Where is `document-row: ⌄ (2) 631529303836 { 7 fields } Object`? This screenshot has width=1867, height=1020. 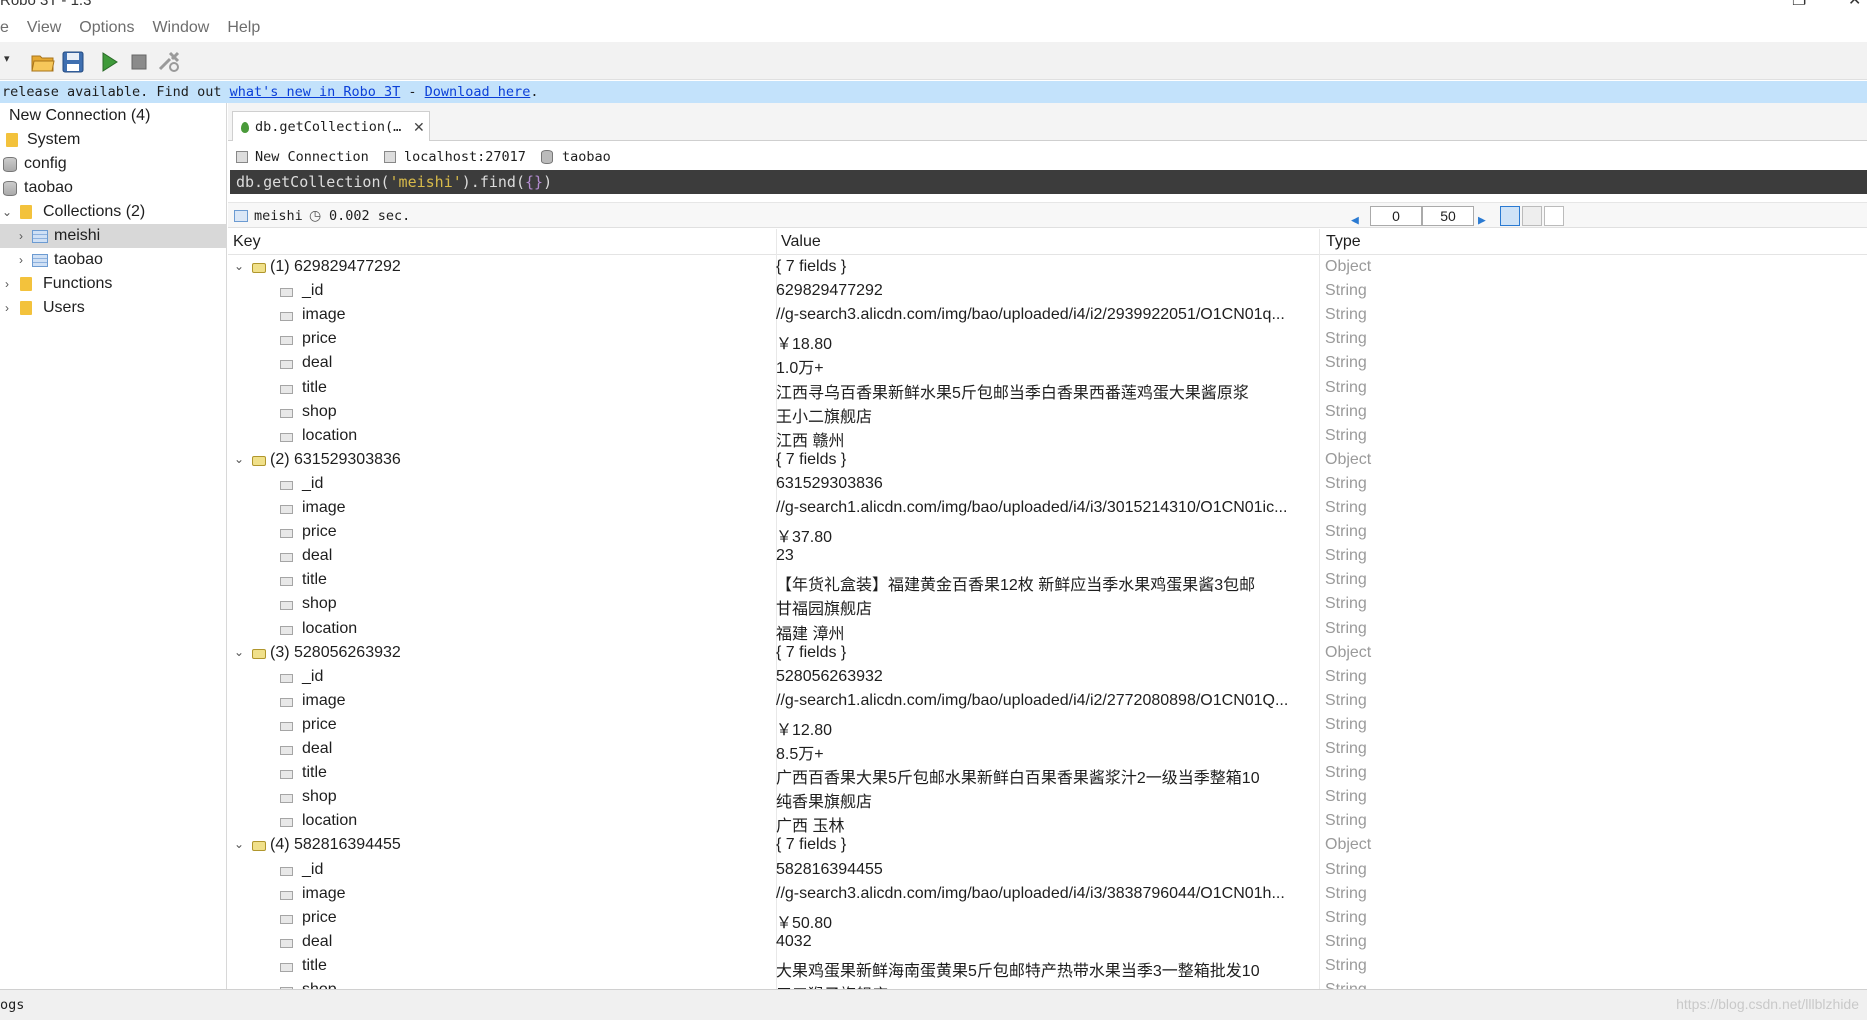
document-row: ⌄ (2) 631529303836 { 7 fields } Object is located at coordinates (1047, 461).